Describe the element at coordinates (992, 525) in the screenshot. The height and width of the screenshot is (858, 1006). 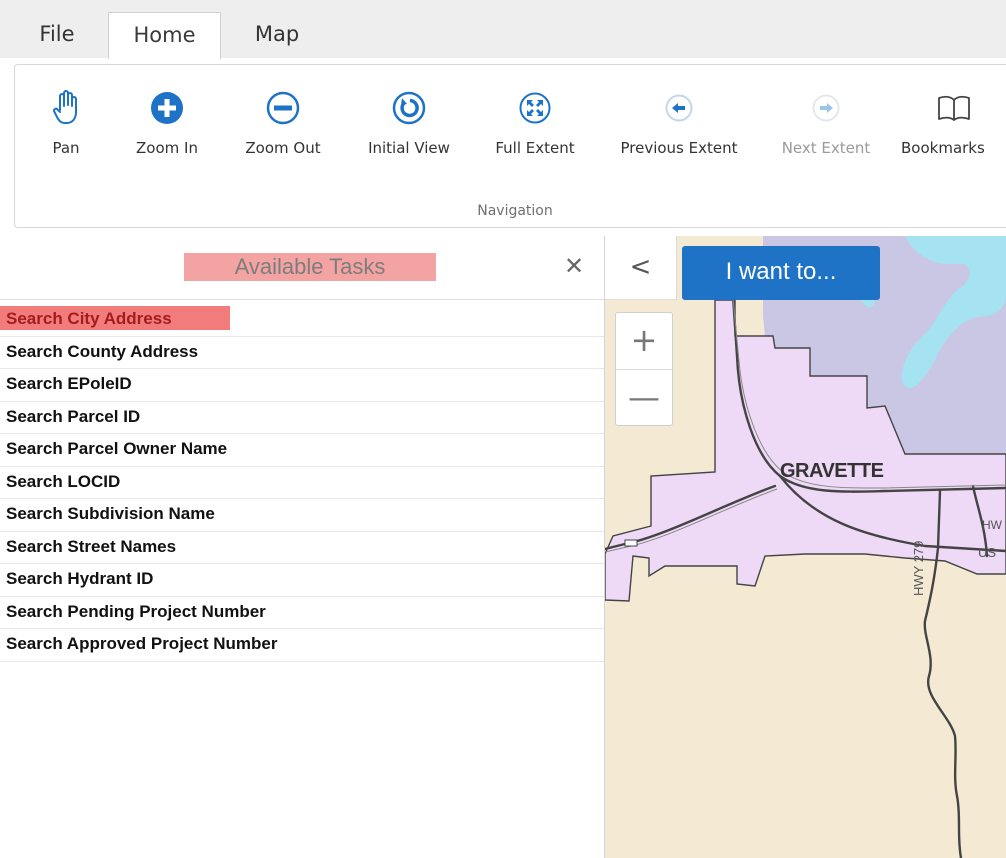
I see `highway-label-partial: HW` at that location.